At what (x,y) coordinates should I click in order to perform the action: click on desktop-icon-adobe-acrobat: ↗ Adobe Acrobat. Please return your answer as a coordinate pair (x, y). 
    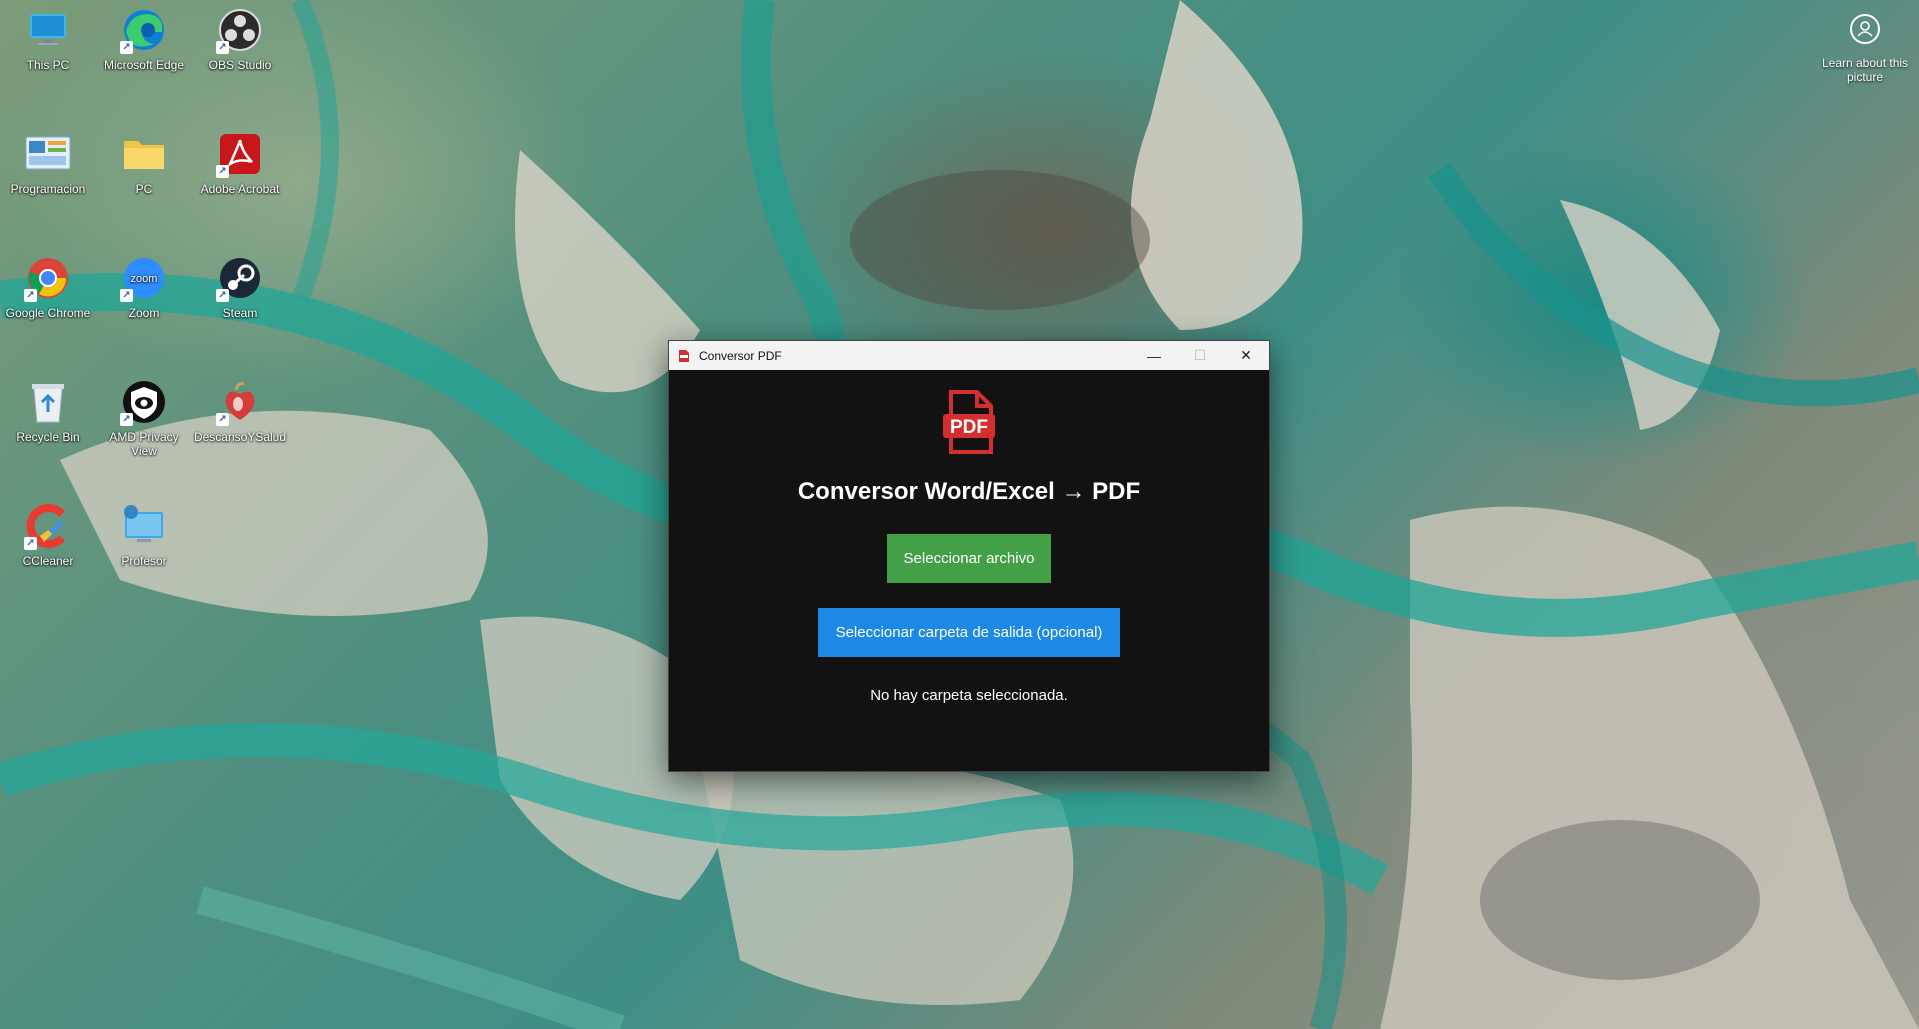
    Looking at the image, I should click on (240, 160).